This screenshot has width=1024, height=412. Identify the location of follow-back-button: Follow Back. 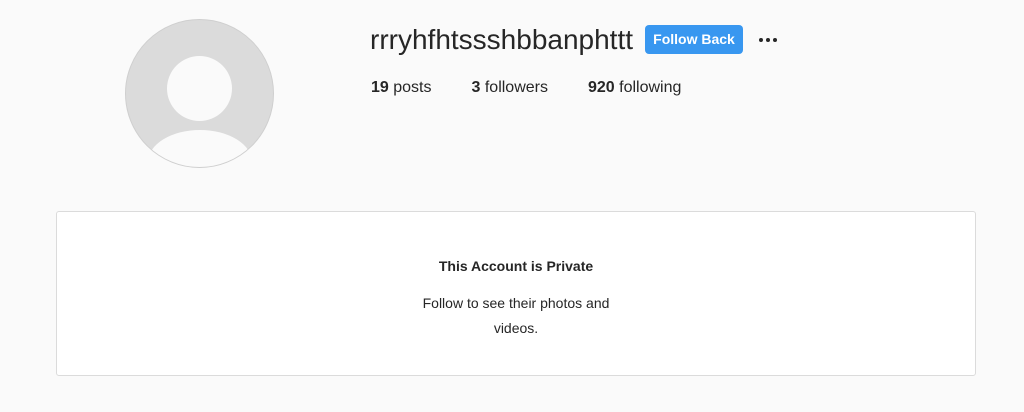
(694, 39).